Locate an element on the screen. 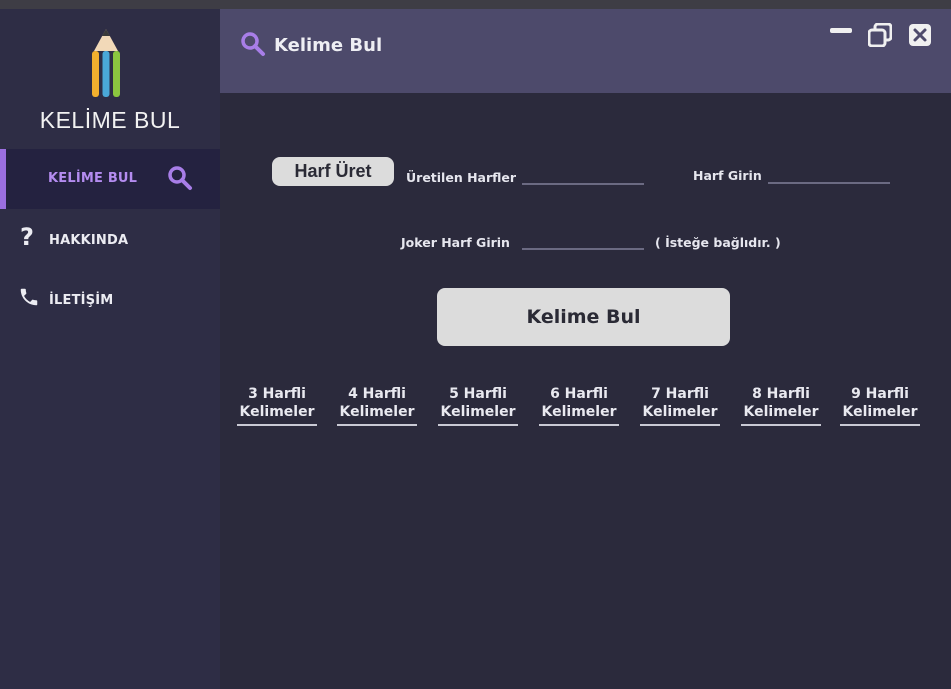  page-title: Kelime Bul is located at coordinates (328, 45).